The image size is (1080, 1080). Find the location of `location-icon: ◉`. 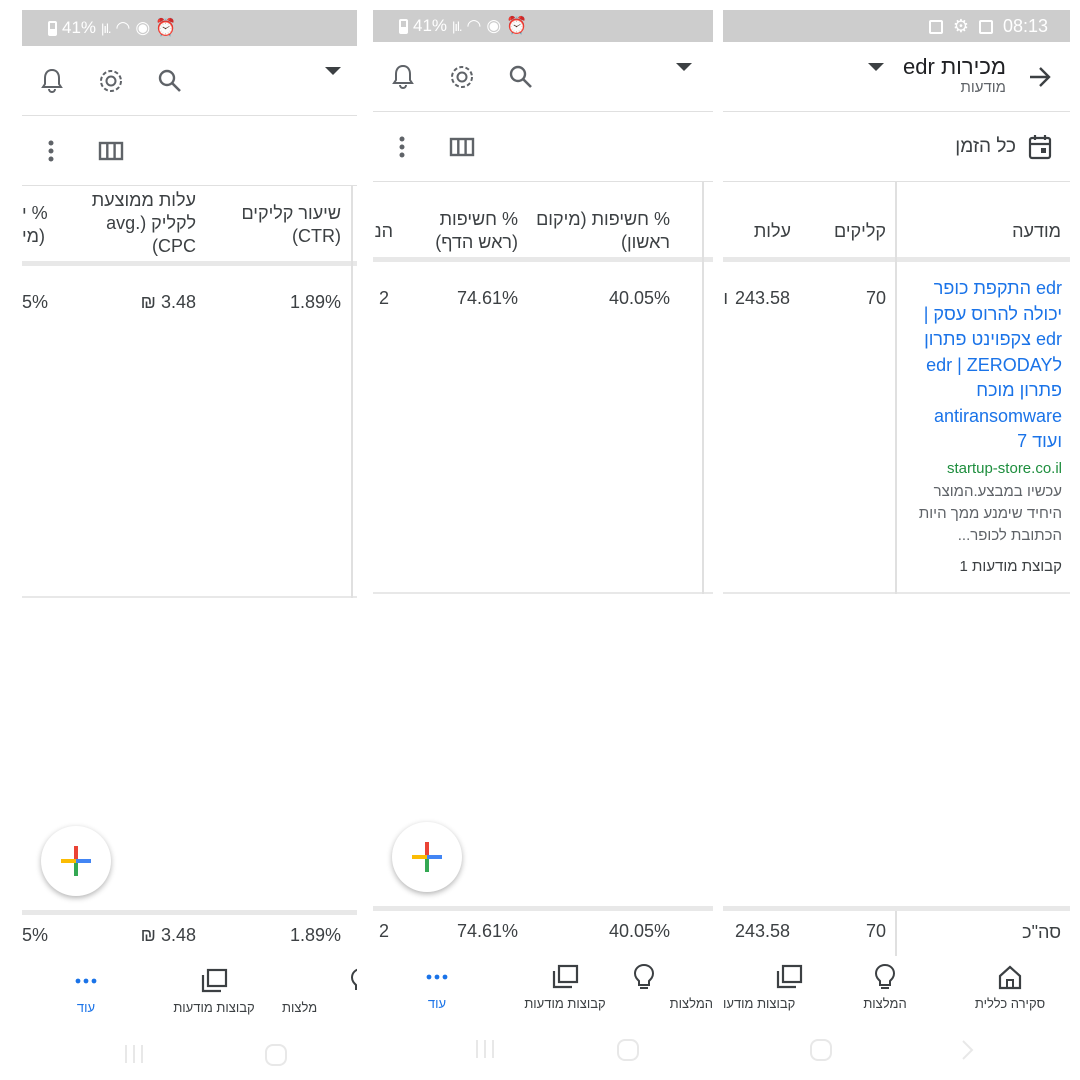

location-icon: ◉ is located at coordinates (143, 27).